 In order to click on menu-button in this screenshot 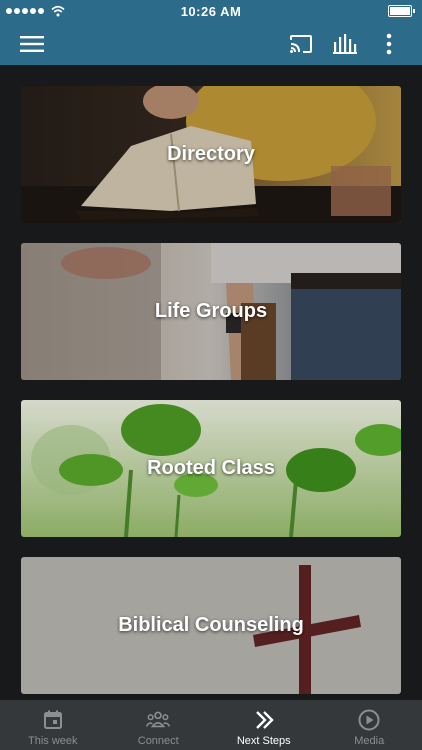, I will do `click(32, 43)`.